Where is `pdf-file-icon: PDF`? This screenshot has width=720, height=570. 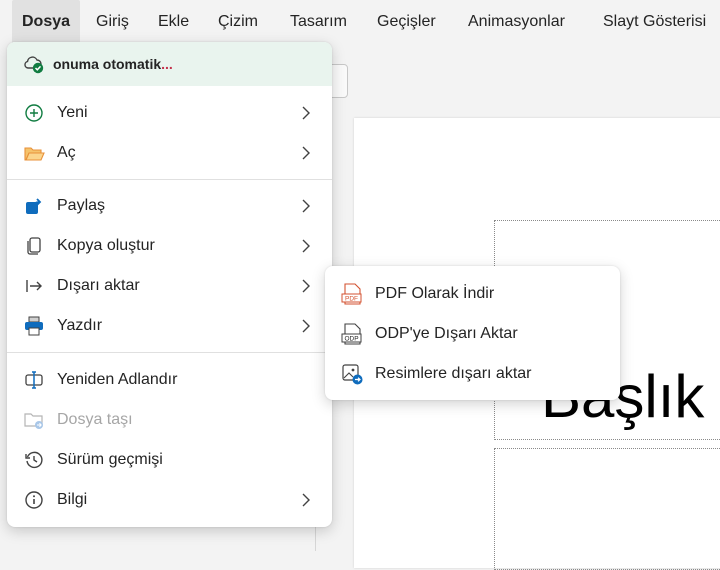
pdf-file-icon: PDF is located at coordinates (352, 294).